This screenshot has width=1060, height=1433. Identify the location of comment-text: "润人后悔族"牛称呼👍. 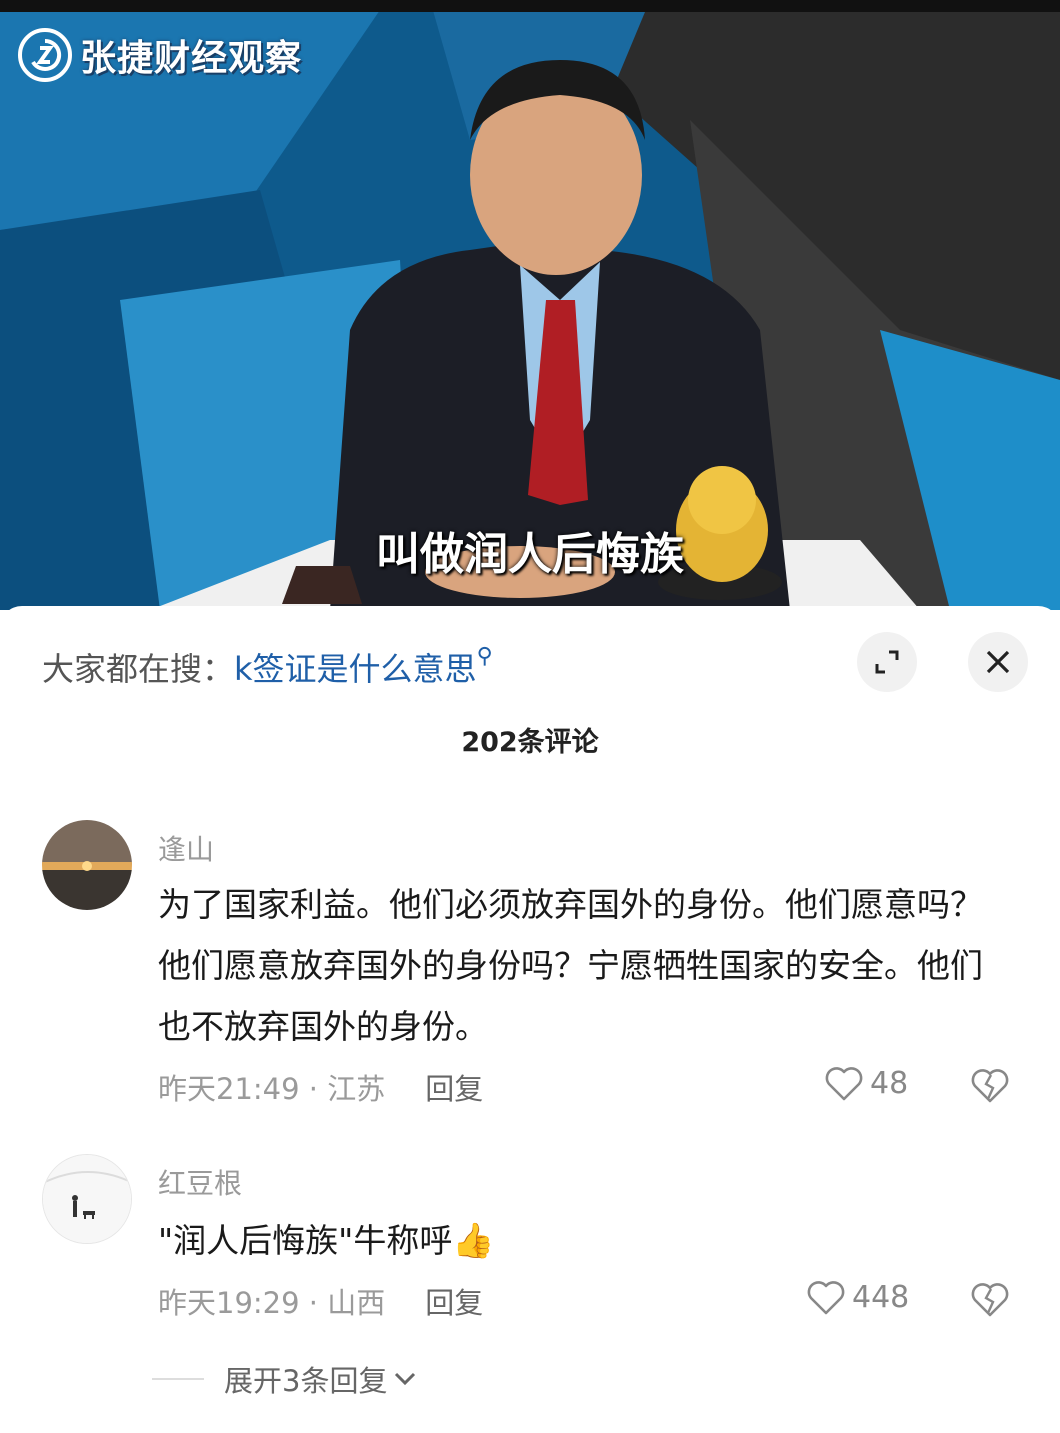
(583, 1241).